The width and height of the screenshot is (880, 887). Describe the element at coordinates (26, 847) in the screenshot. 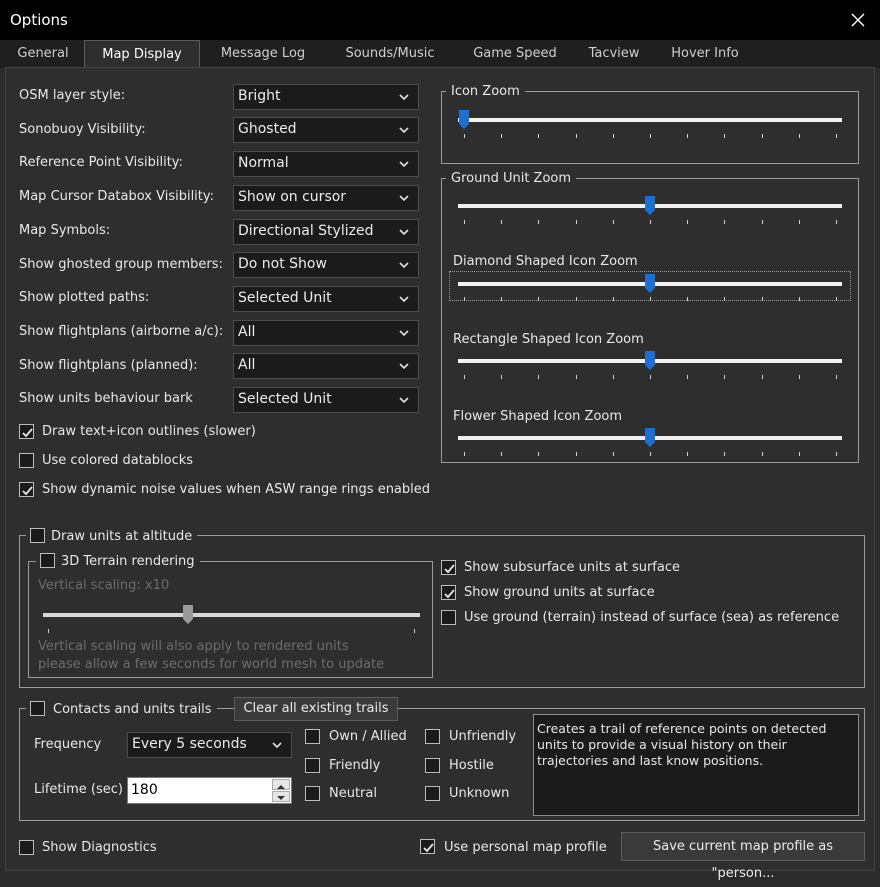

I see `diagnostics-checkbox` at that location.